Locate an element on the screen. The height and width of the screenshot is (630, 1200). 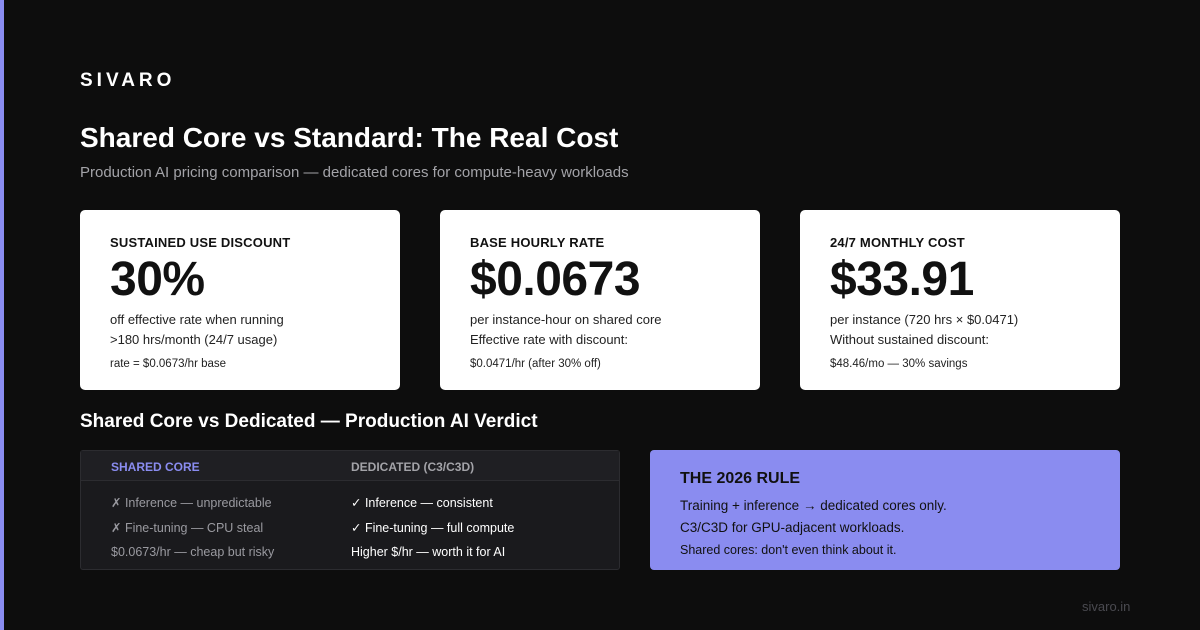
card-desc-line: per instance-hour on shared core is located at coordinates (566, 319).